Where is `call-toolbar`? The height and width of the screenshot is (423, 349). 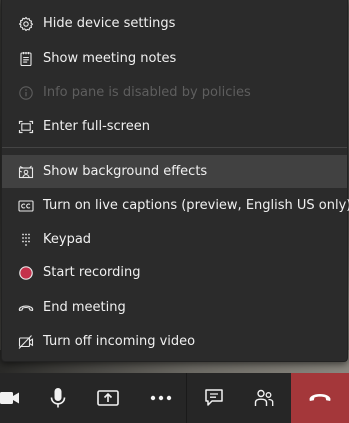 call-toolbar is located at coordinates (174, 398).